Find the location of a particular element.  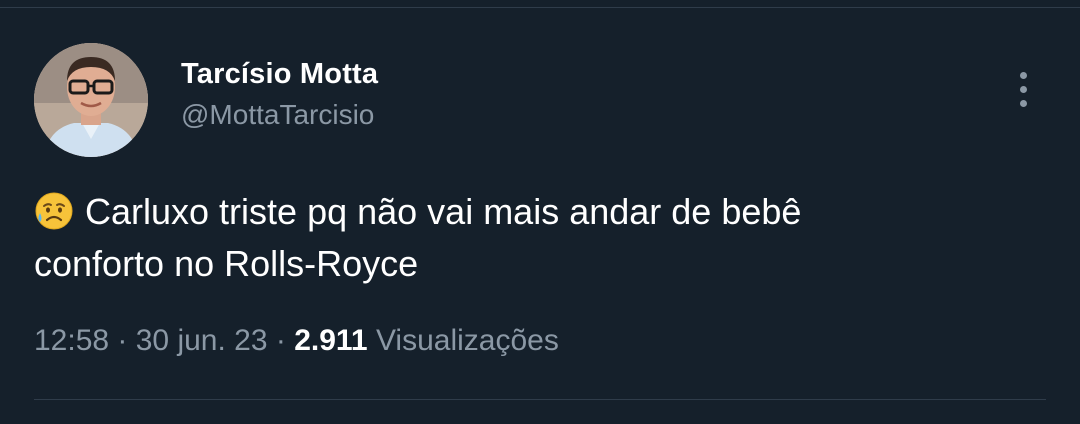

more-vertical-icon is located at coordinates (1023, 75).